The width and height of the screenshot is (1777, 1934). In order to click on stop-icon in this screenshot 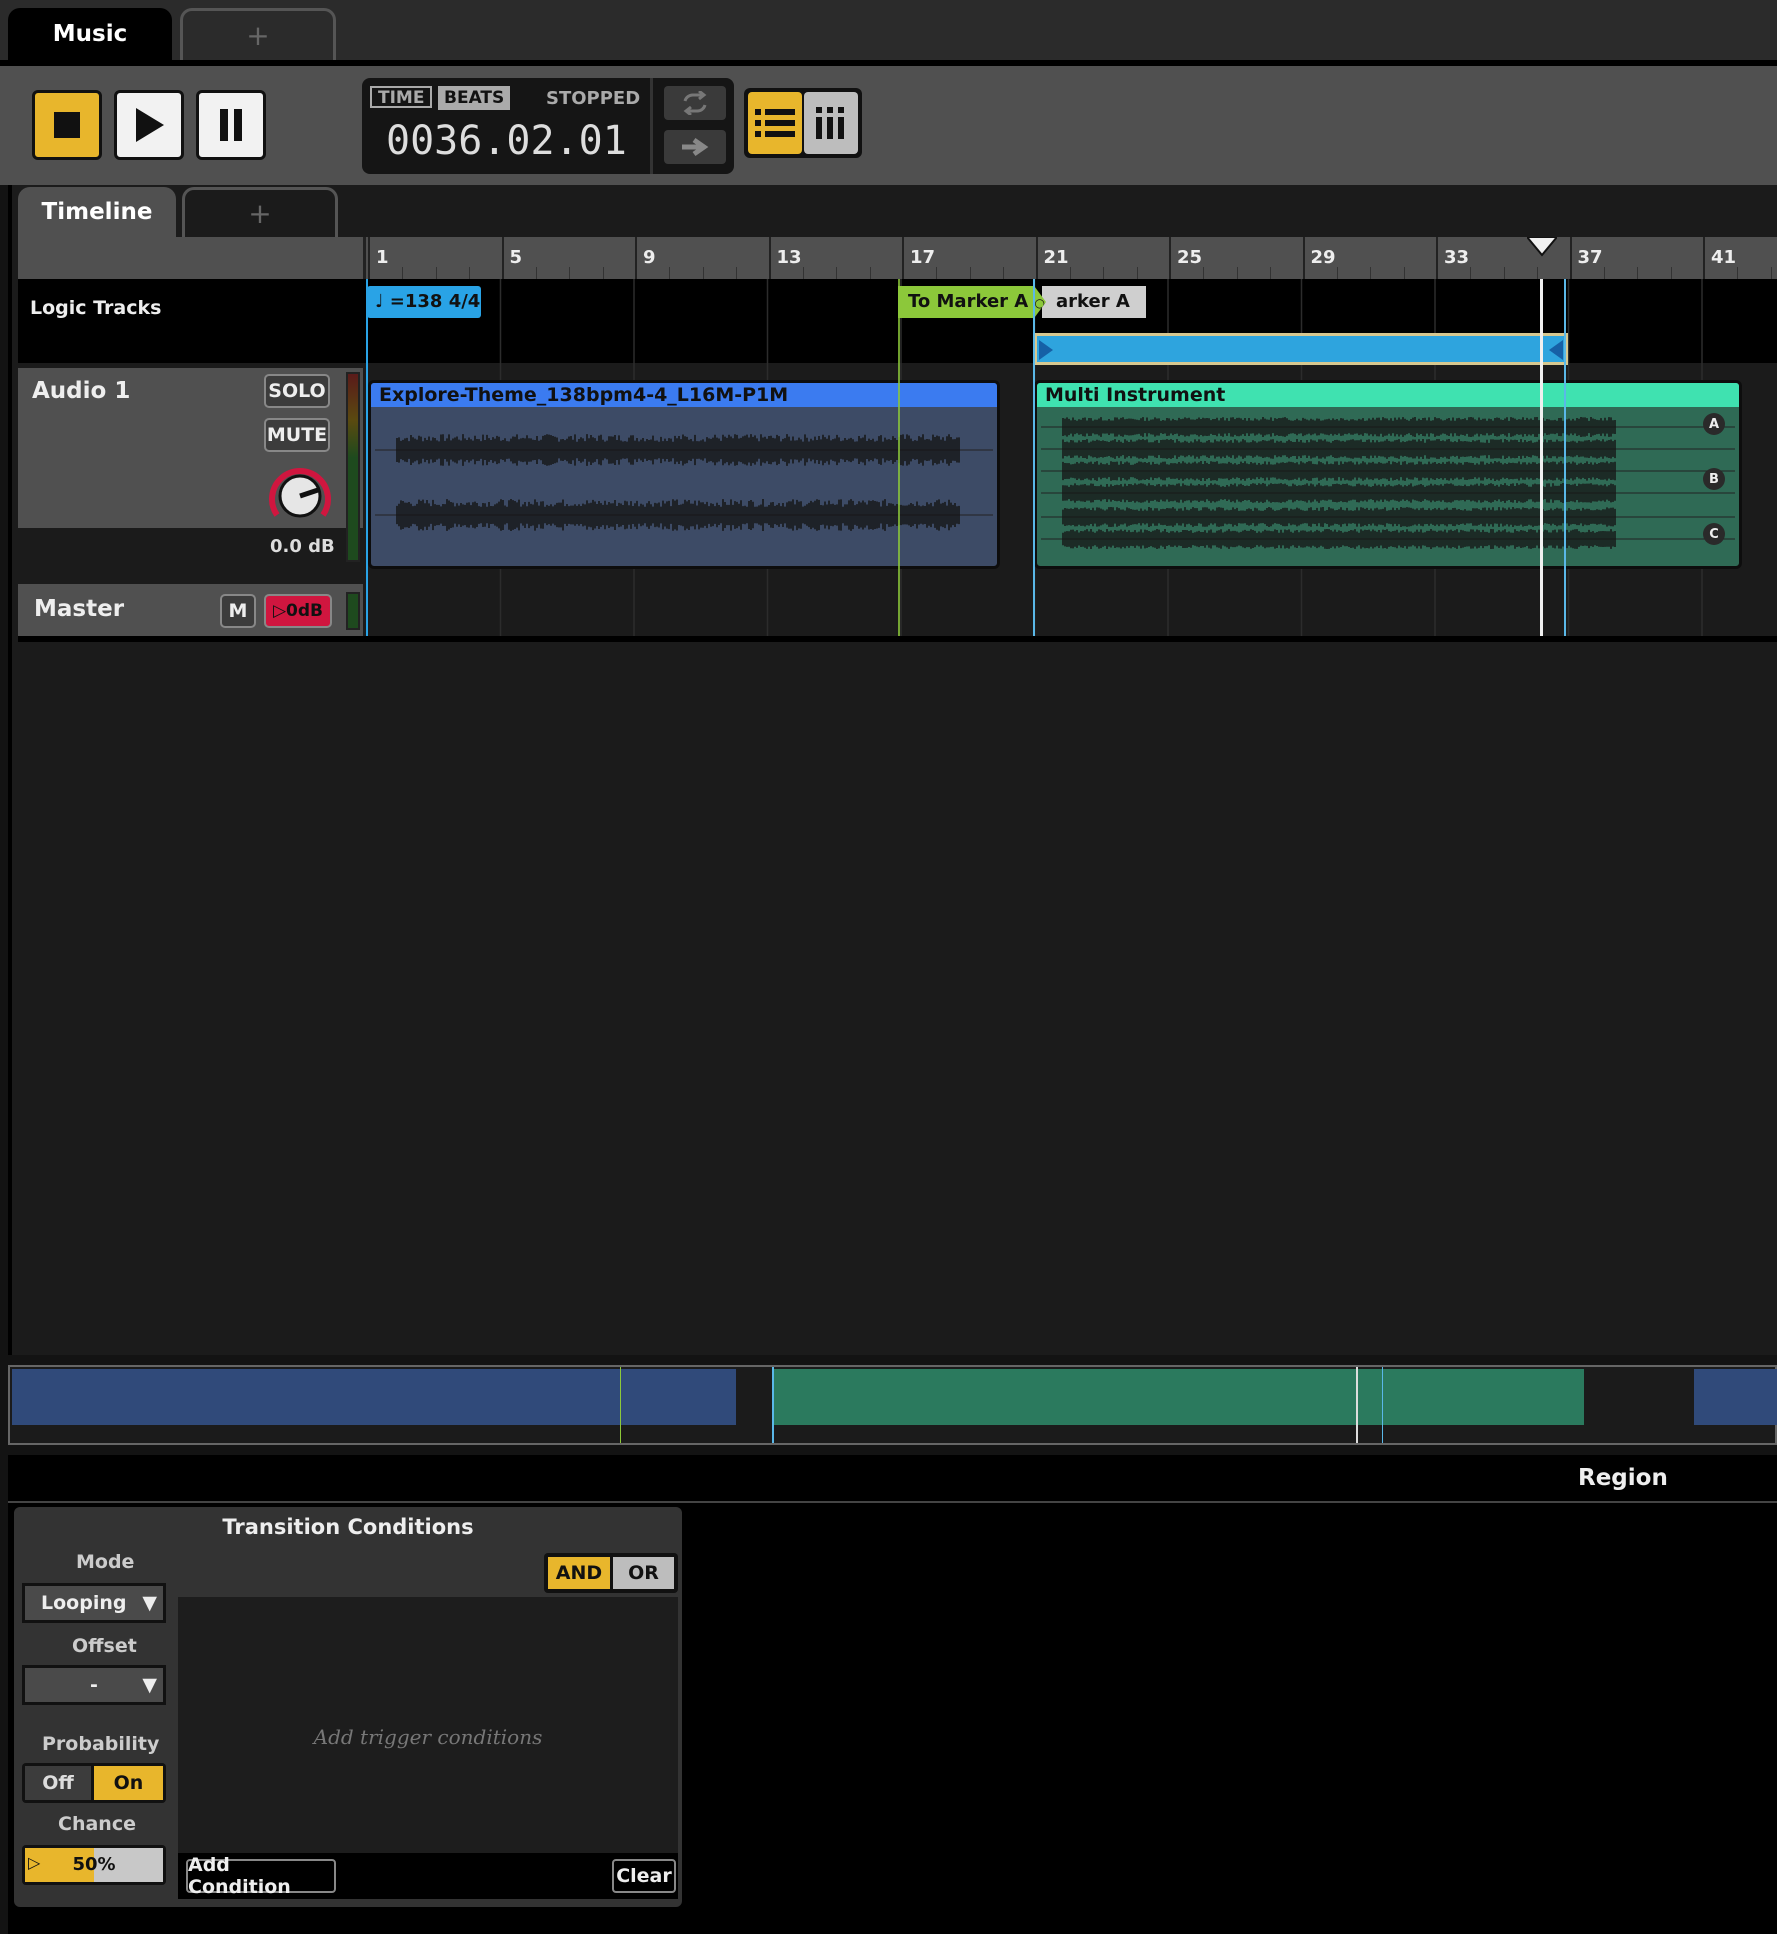, I will do `click(67, 125)`.